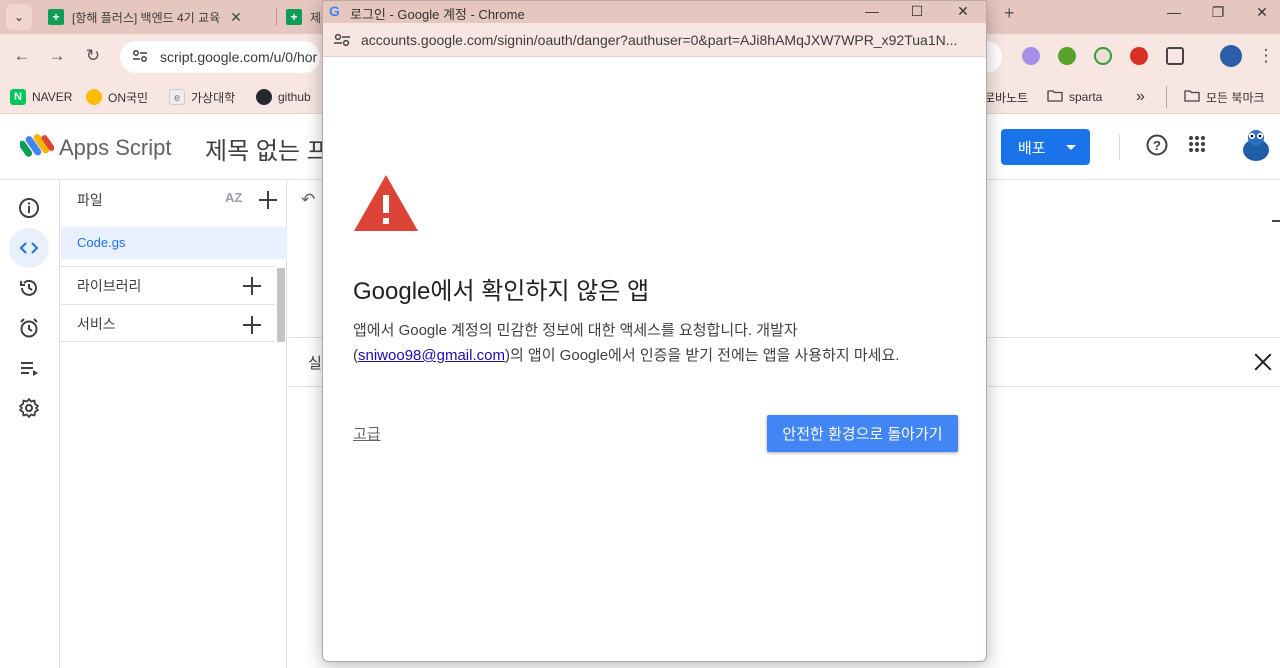  I want to click on new-tab-button: +, so click(1014, 13).